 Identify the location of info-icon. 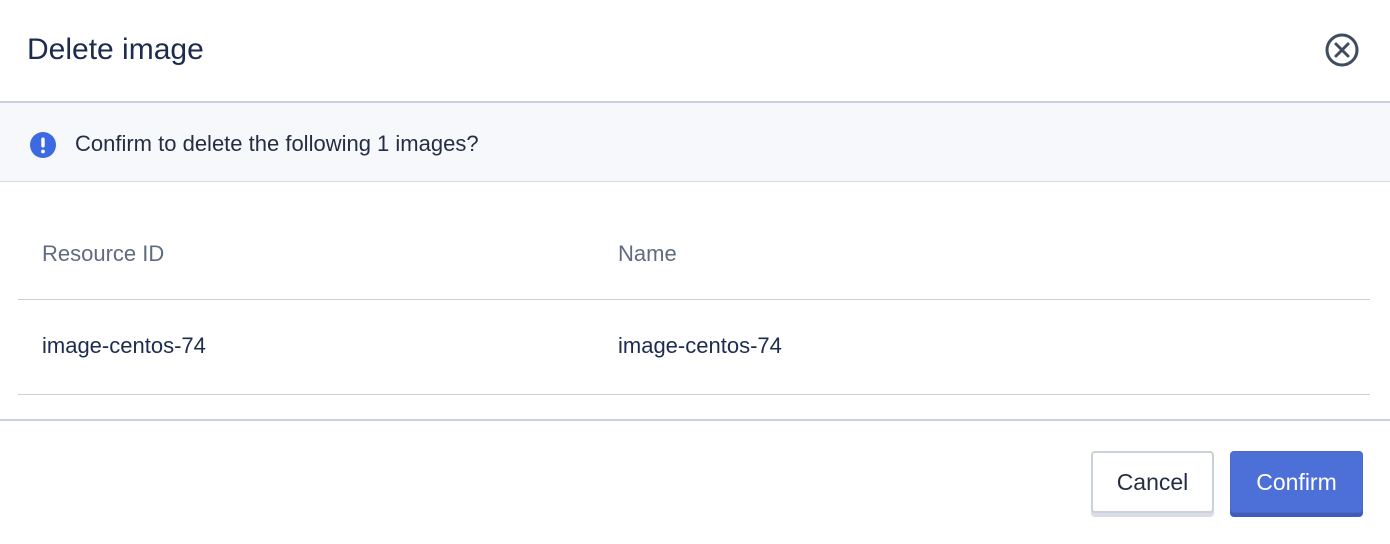
(43, 145).